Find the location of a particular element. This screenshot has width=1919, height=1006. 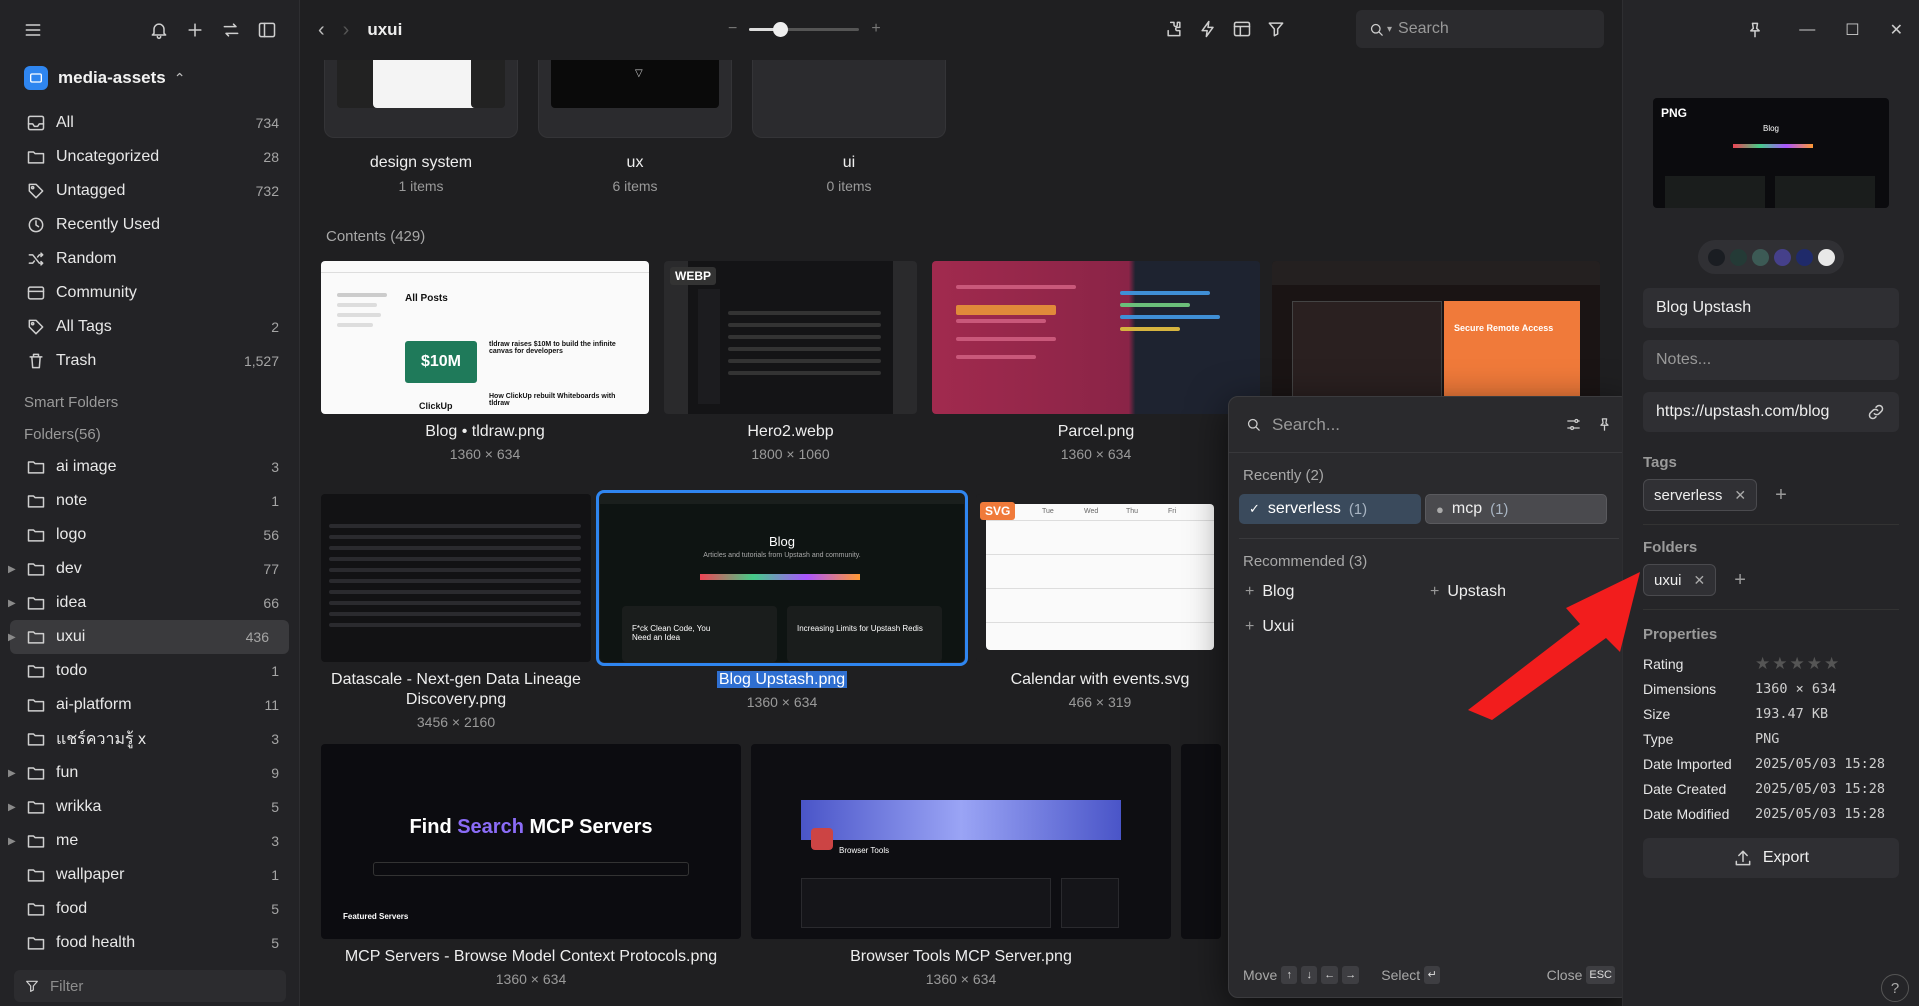

folder-item: ai-platform 11 is located at coordinates (149, 705).